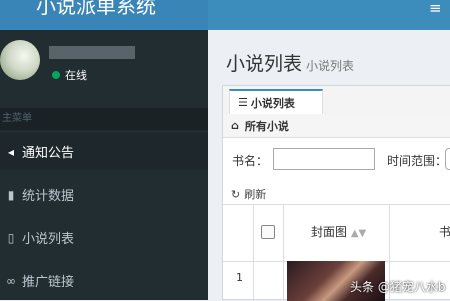  I want to click on watermark: 头条 @猪宠八水b, so click(398, 287).